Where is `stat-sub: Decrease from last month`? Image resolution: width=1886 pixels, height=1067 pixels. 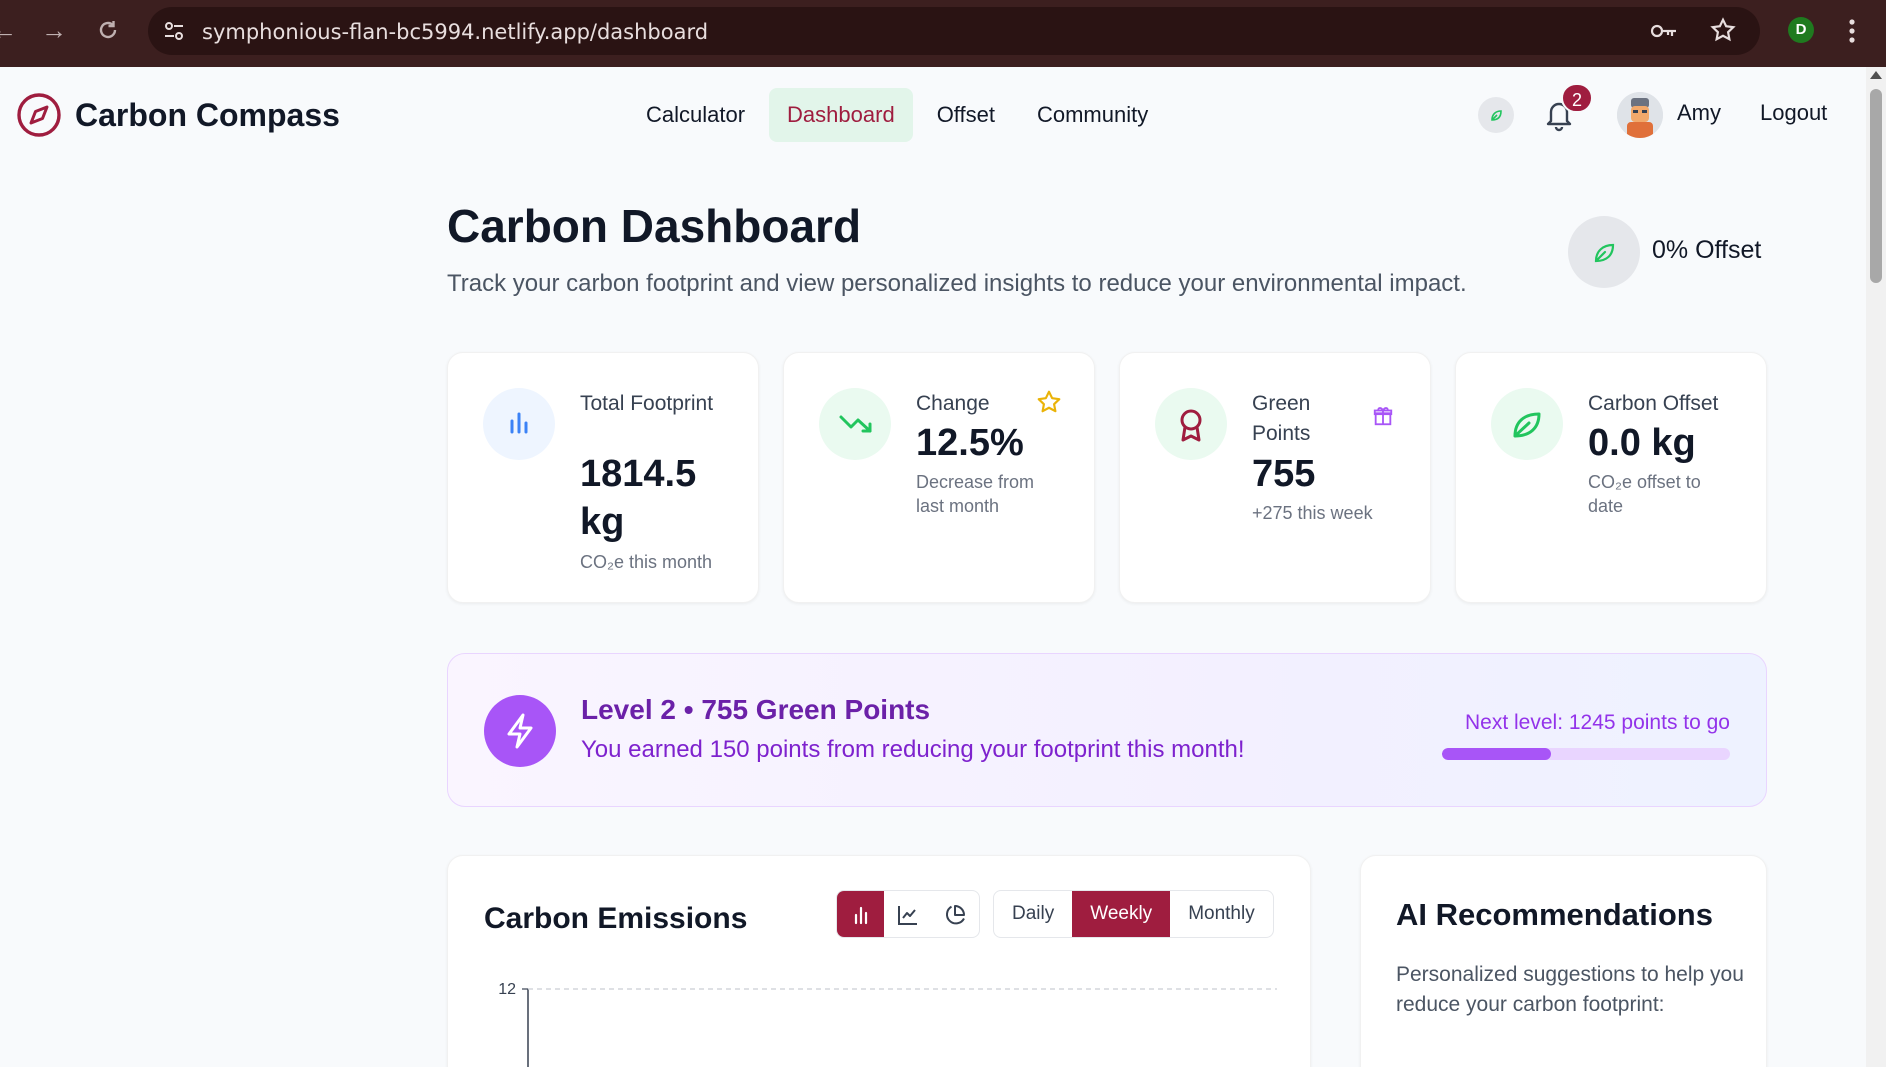
stat-sub: Decrease from last month is located at coordinates (975, 494).